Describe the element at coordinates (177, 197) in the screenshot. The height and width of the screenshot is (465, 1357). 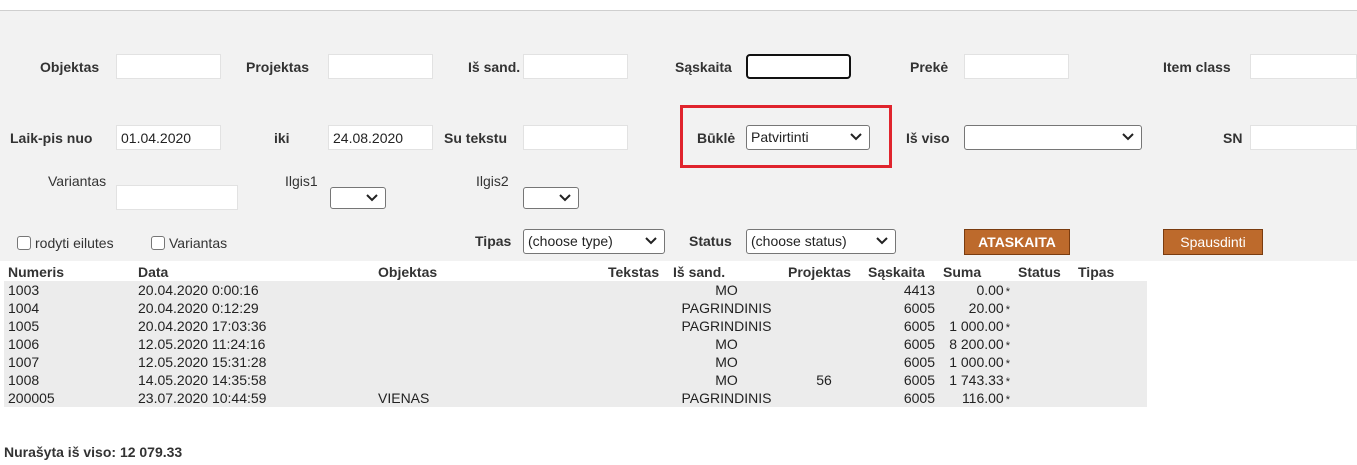
I see `variantas-input` at that location.